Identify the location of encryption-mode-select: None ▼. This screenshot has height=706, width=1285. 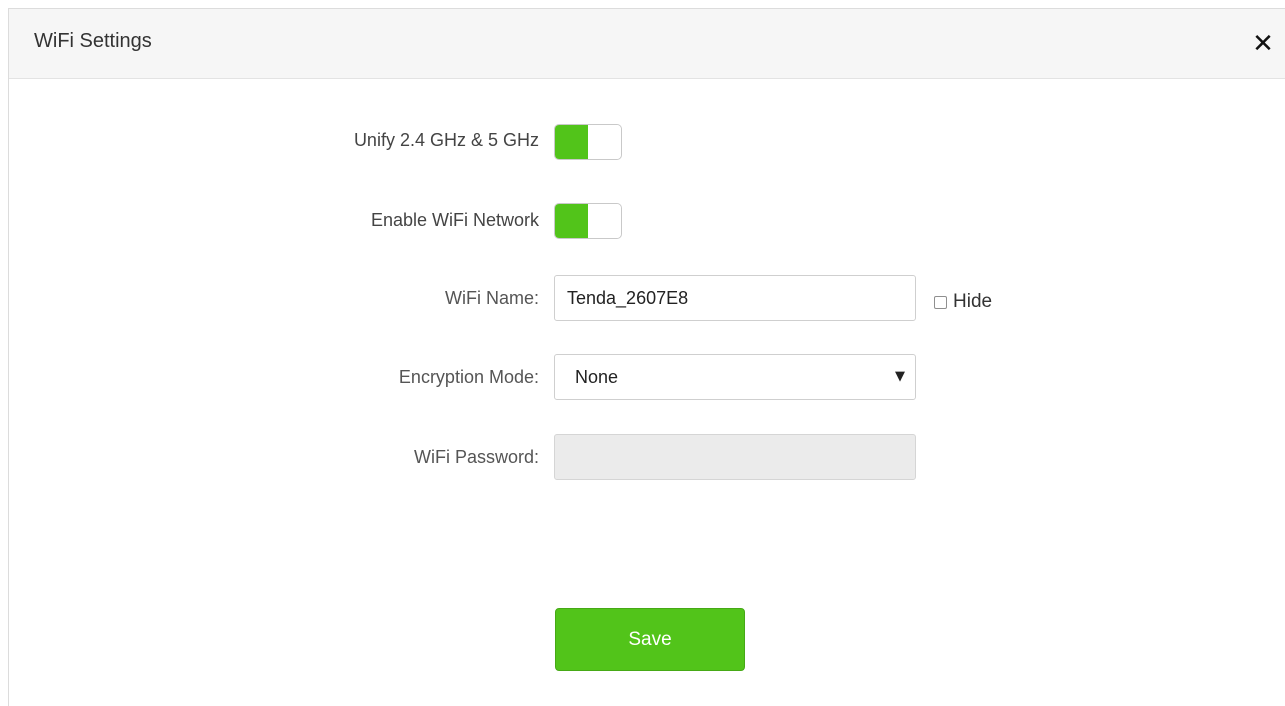
(735, 377).